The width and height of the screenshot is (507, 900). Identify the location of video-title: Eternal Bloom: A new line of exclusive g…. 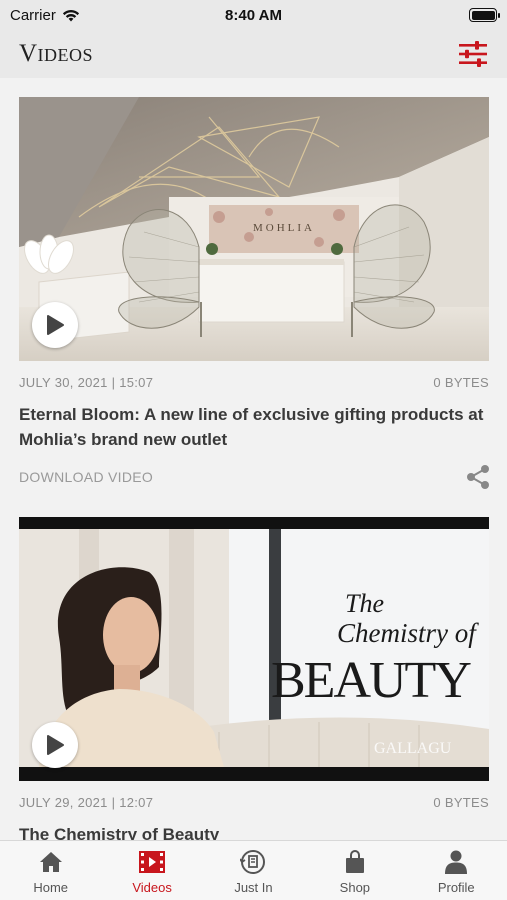
(254, 427).